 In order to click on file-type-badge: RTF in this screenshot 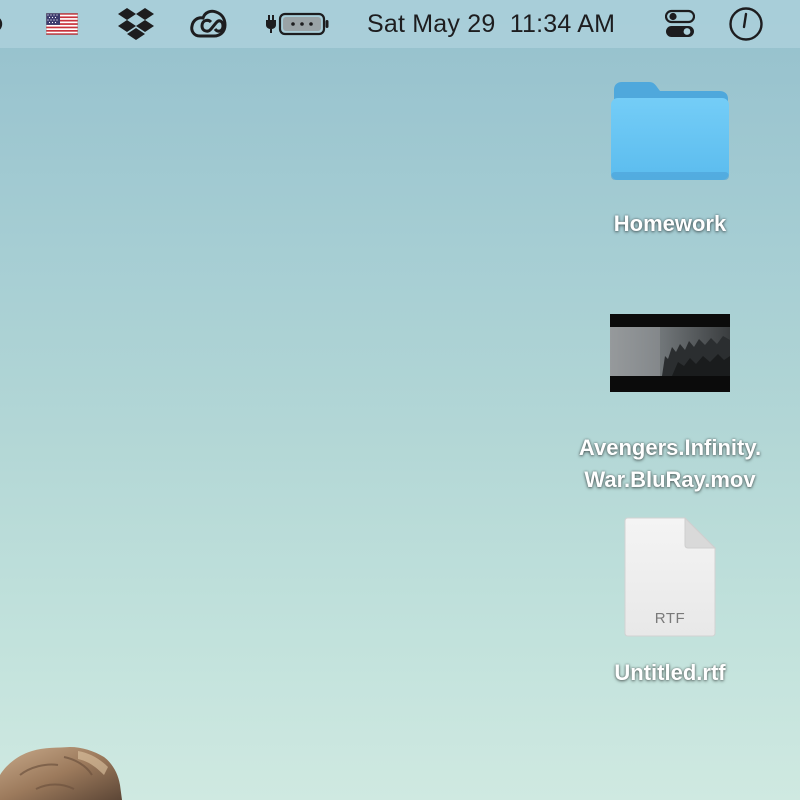, I will do `click(670, 618)`.